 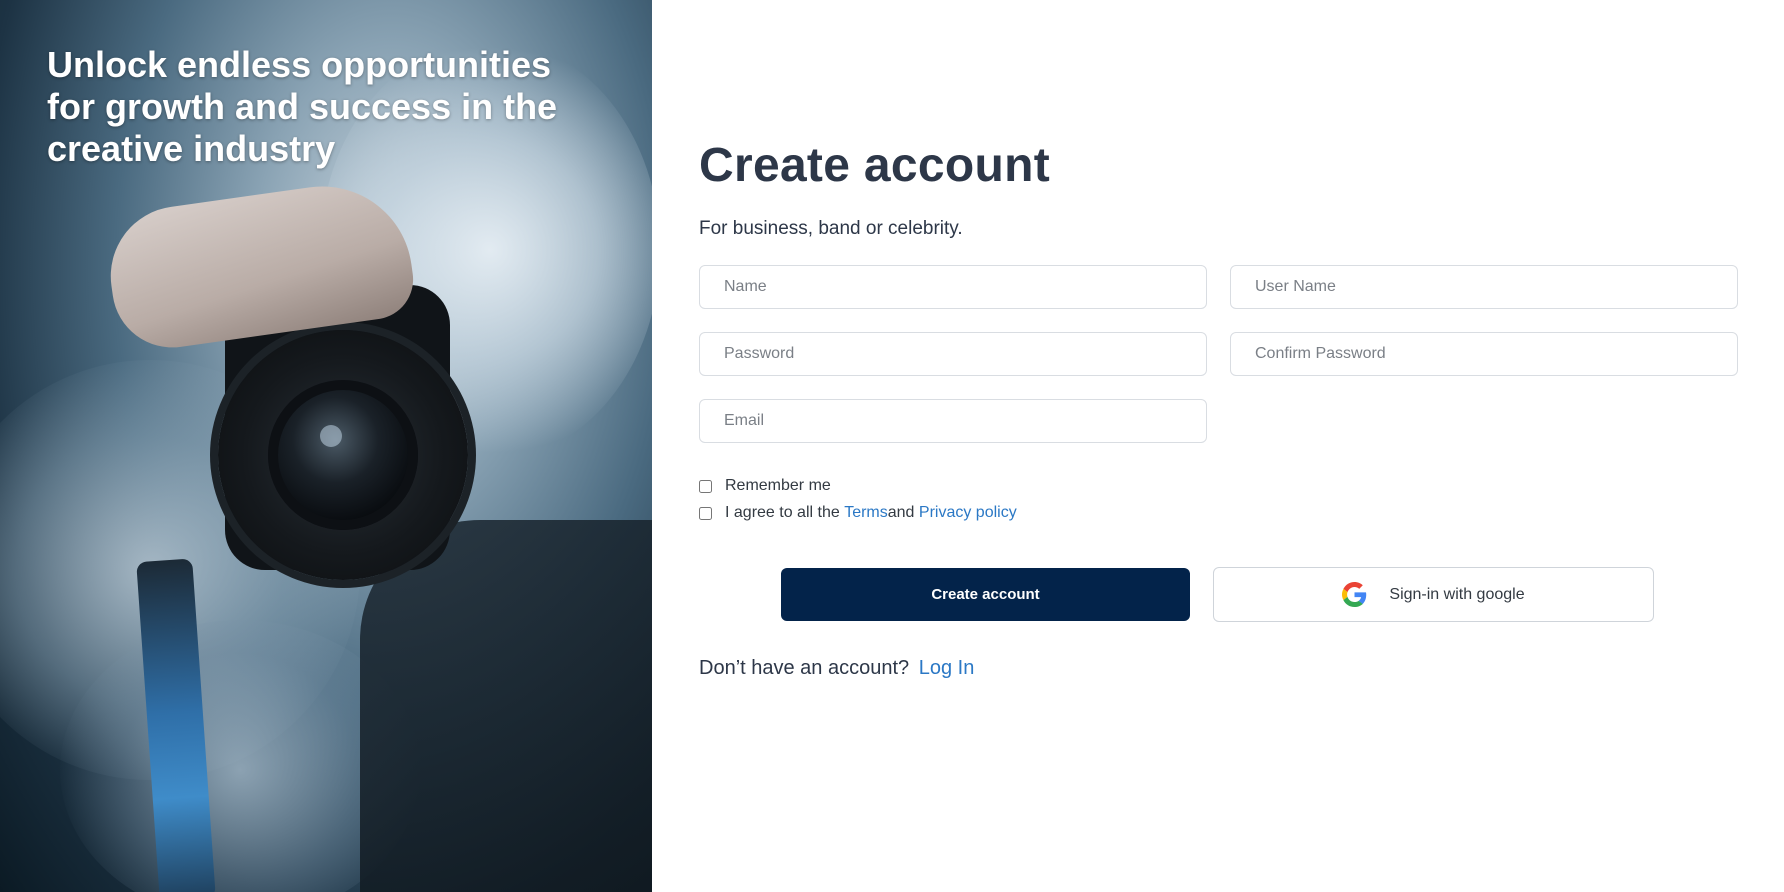 What do you see at coordinates (831, 228) in the screenshot?
I see `page-subtitle: For business, band or celebrity.` at bounding box center [831, 228].